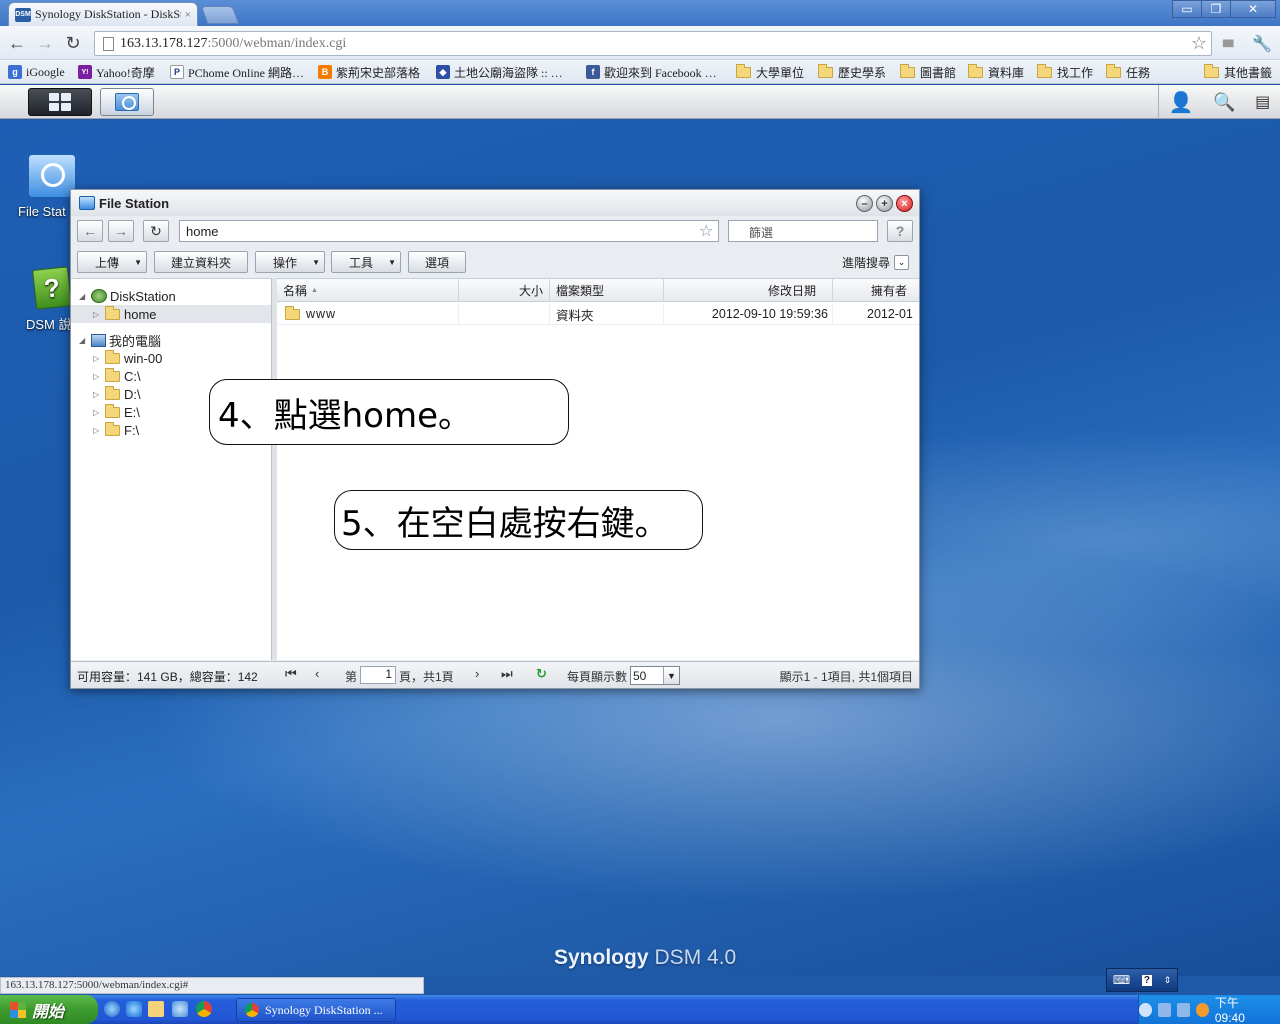 This screenshot has height=1024, width=1280. What do you see at coordinates (864, 203) in the screenshot?
I see `minimize-button: –` at bounding box center [864, 203].